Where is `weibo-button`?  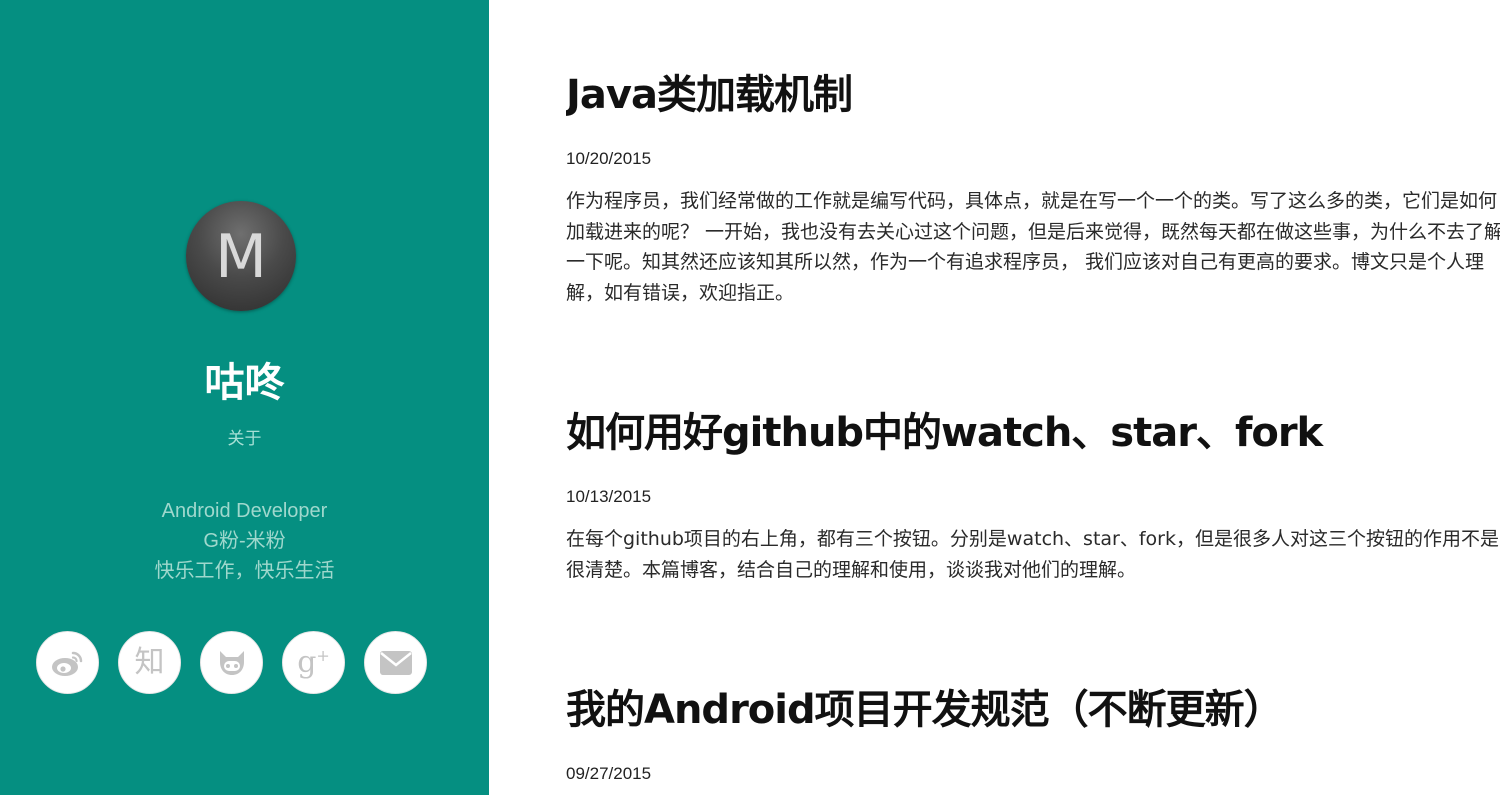 weibo-button is located at coordinates (67, 662).